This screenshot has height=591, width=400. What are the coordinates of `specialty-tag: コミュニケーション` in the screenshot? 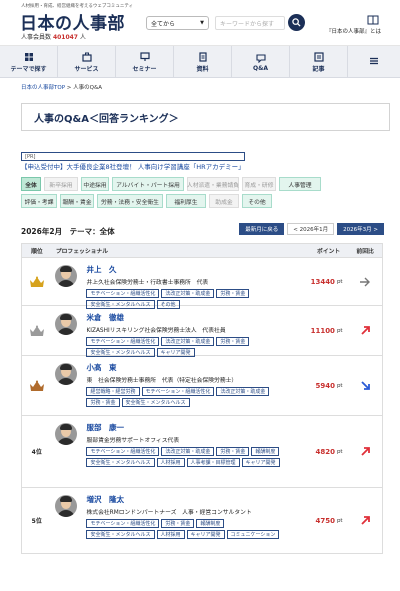 It's located at (253, 534).